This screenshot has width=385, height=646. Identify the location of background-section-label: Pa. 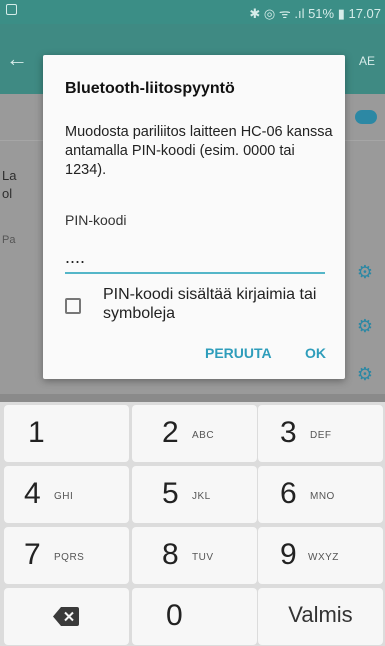
(9, 240).